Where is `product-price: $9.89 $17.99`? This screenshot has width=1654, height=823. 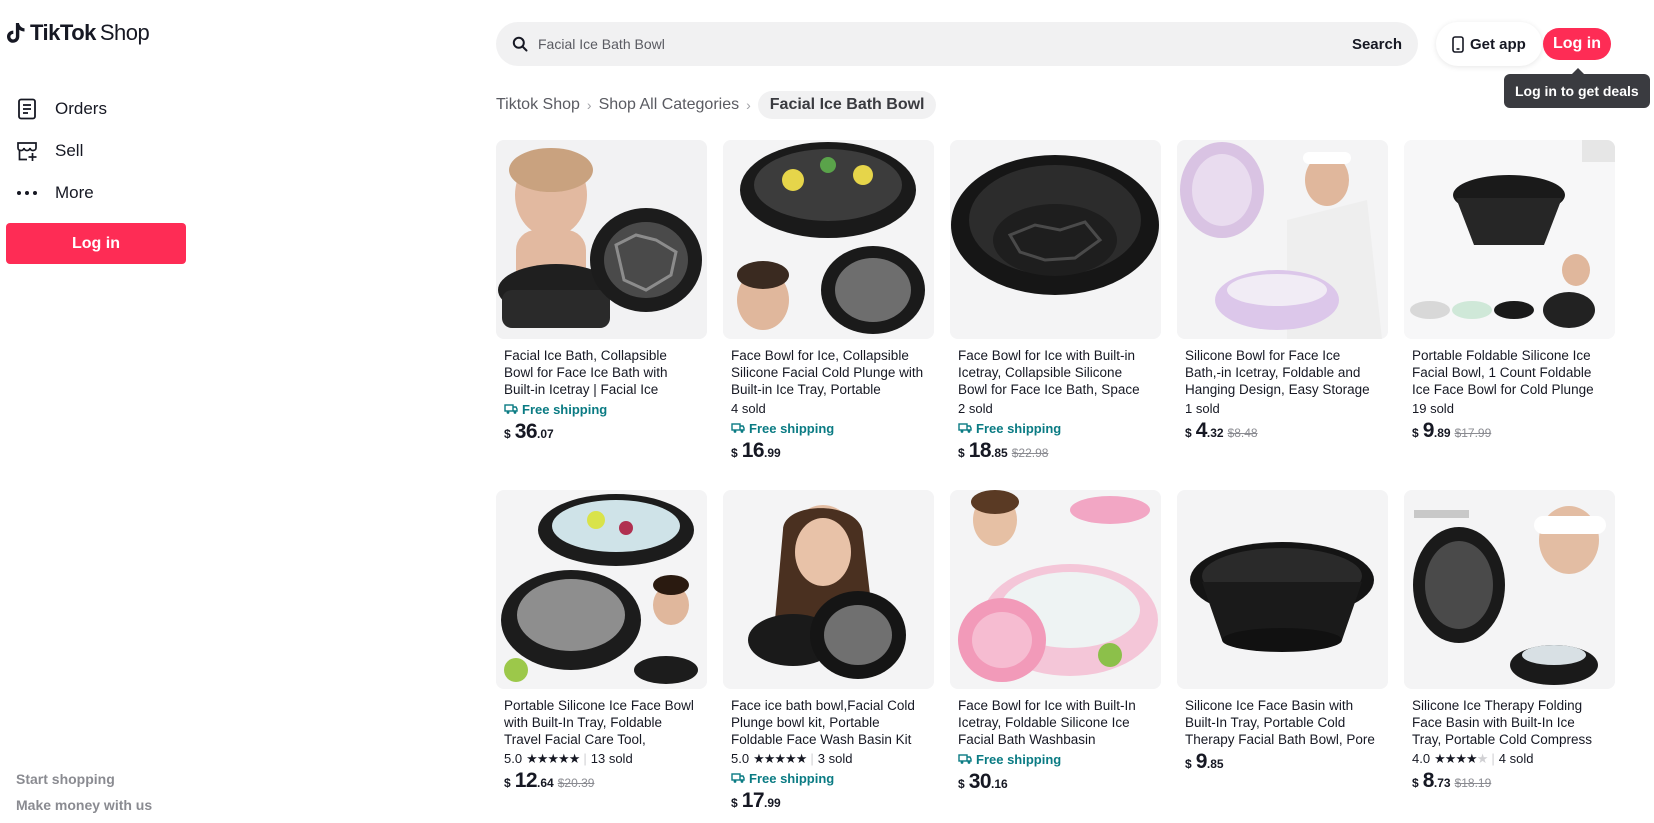
product-price: $9.89 $17.99 is located at coordinates (1509, 431).